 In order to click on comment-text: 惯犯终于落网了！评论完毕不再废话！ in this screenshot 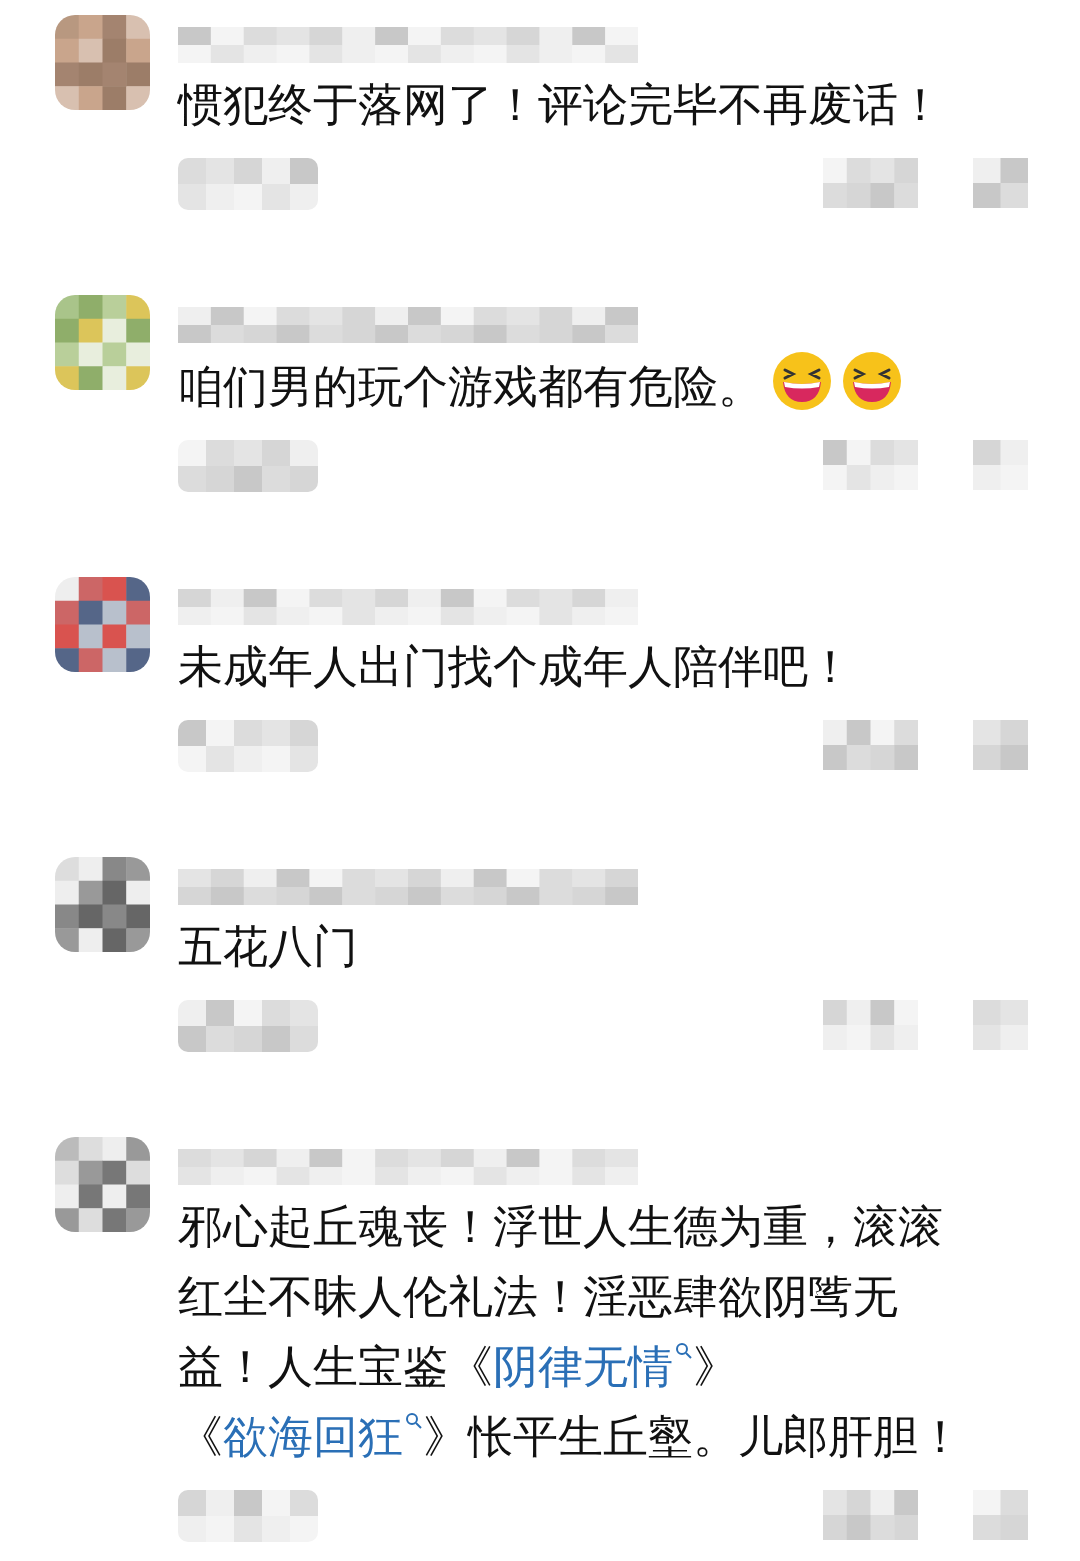, I will do `click(561, 105)`.